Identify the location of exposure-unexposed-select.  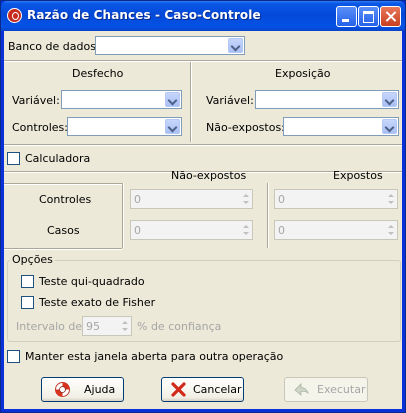
(341, 126).